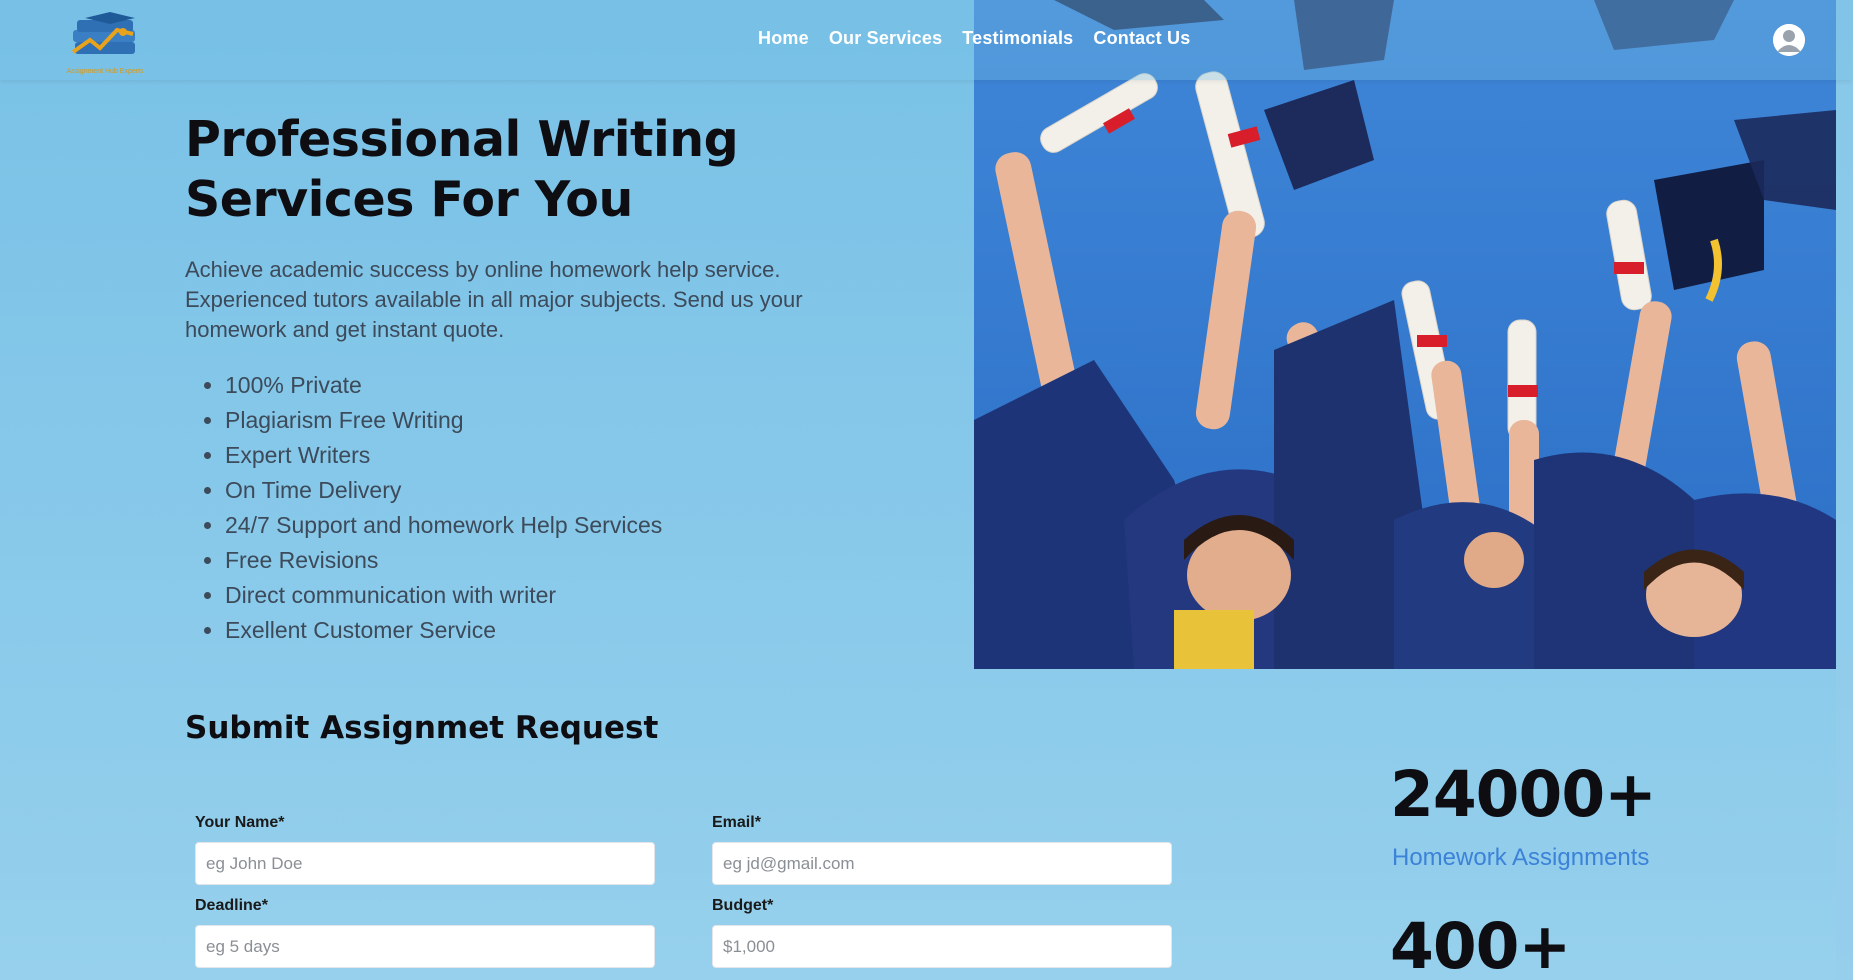  What do you see at coordinates (1523, 794) in the screenshot?
I see `stat-number: 24000+` at bounding box center [1523, 794].